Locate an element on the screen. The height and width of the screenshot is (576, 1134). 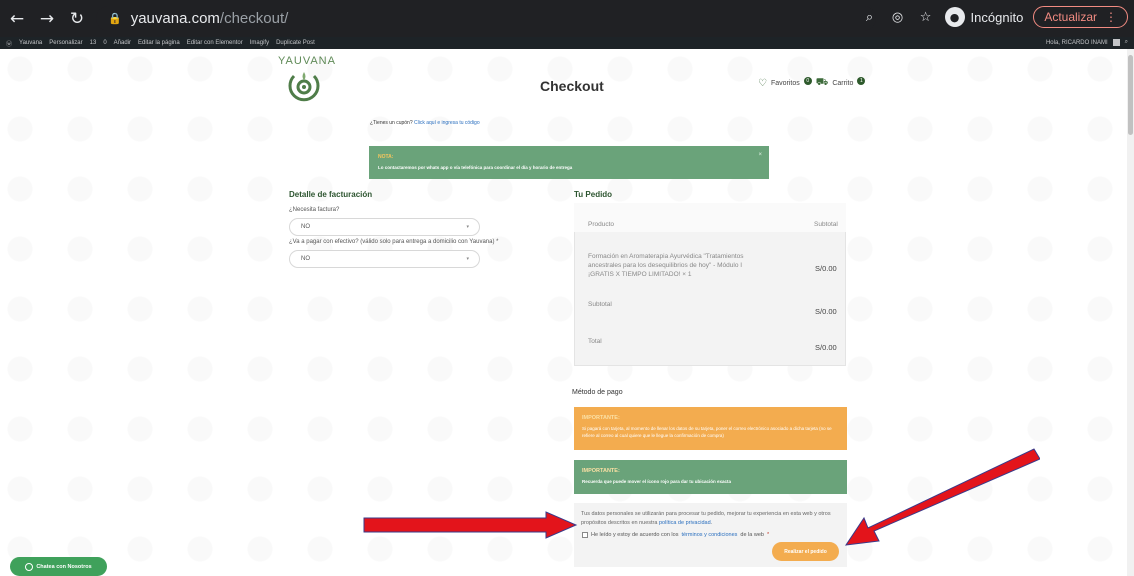
wp-item-comments: 0 is located at coordinates (104, 43).